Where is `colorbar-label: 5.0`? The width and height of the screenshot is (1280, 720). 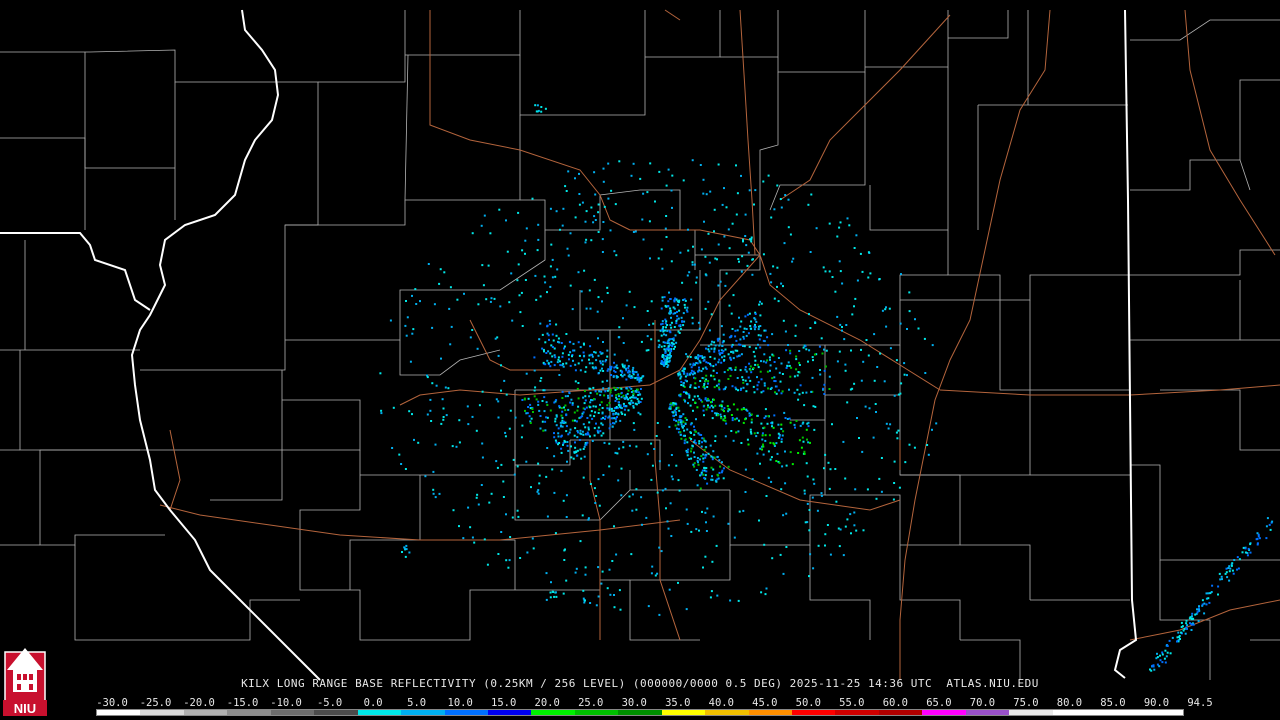
colorbar-label: 5.0 is located at coordinates (417, 703).